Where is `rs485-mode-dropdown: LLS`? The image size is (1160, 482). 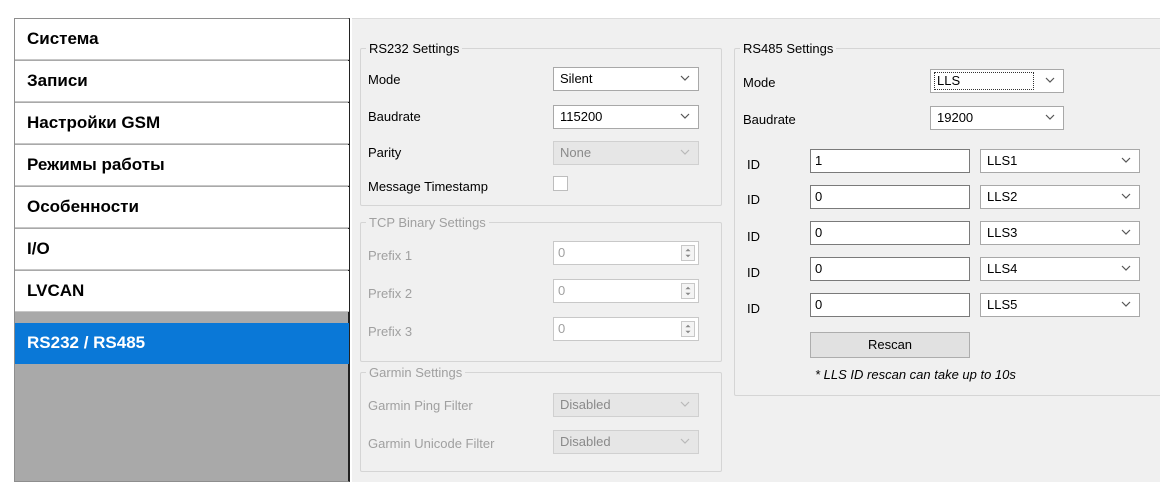
rs485-mode-dropdown: LLS is located at coordinates (997, 81).